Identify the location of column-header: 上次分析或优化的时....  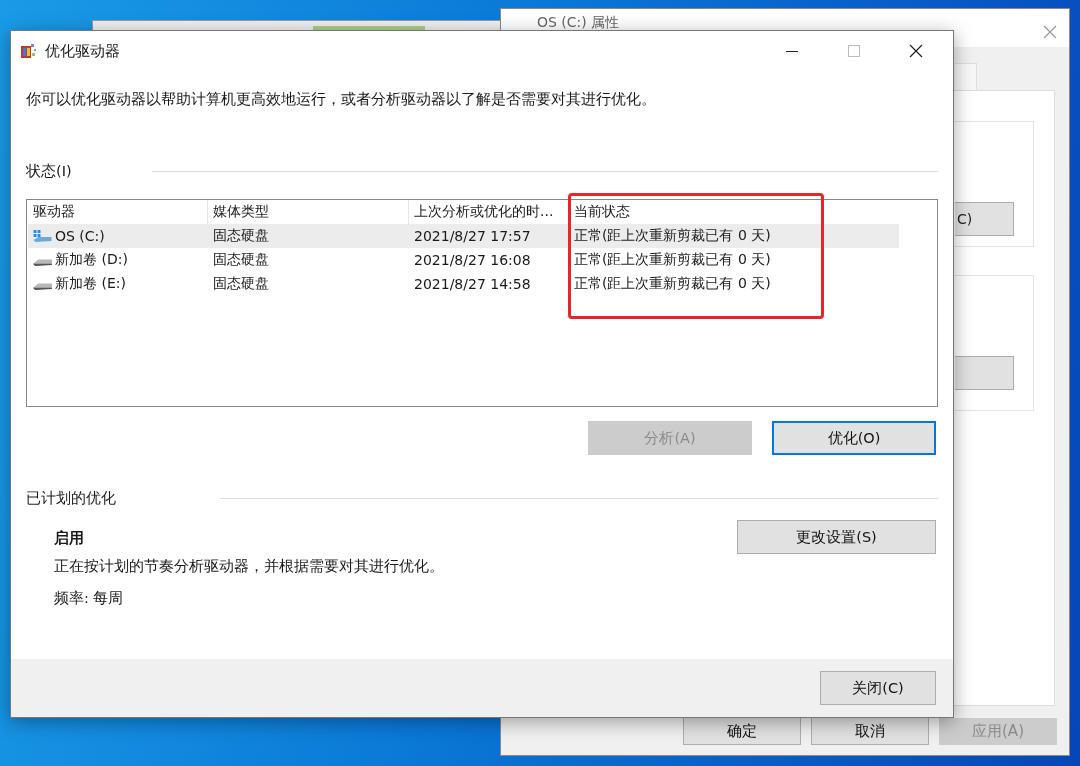
(484, 212).